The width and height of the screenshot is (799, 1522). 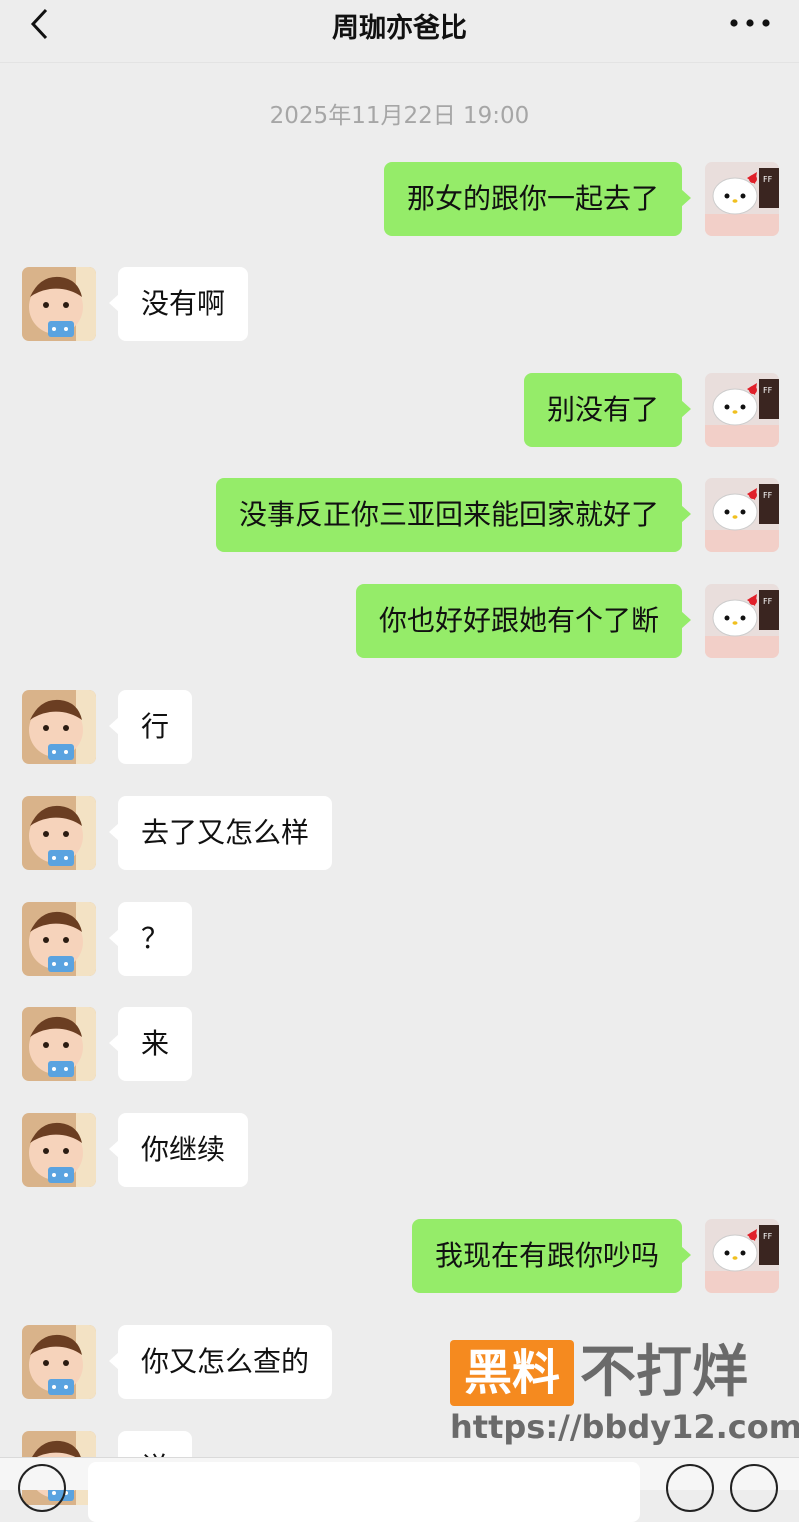 What do you see at coordinates (607, 410) in the screenshot?
I see `message-bubble: 别没有了` at bounding box center [607, 410].